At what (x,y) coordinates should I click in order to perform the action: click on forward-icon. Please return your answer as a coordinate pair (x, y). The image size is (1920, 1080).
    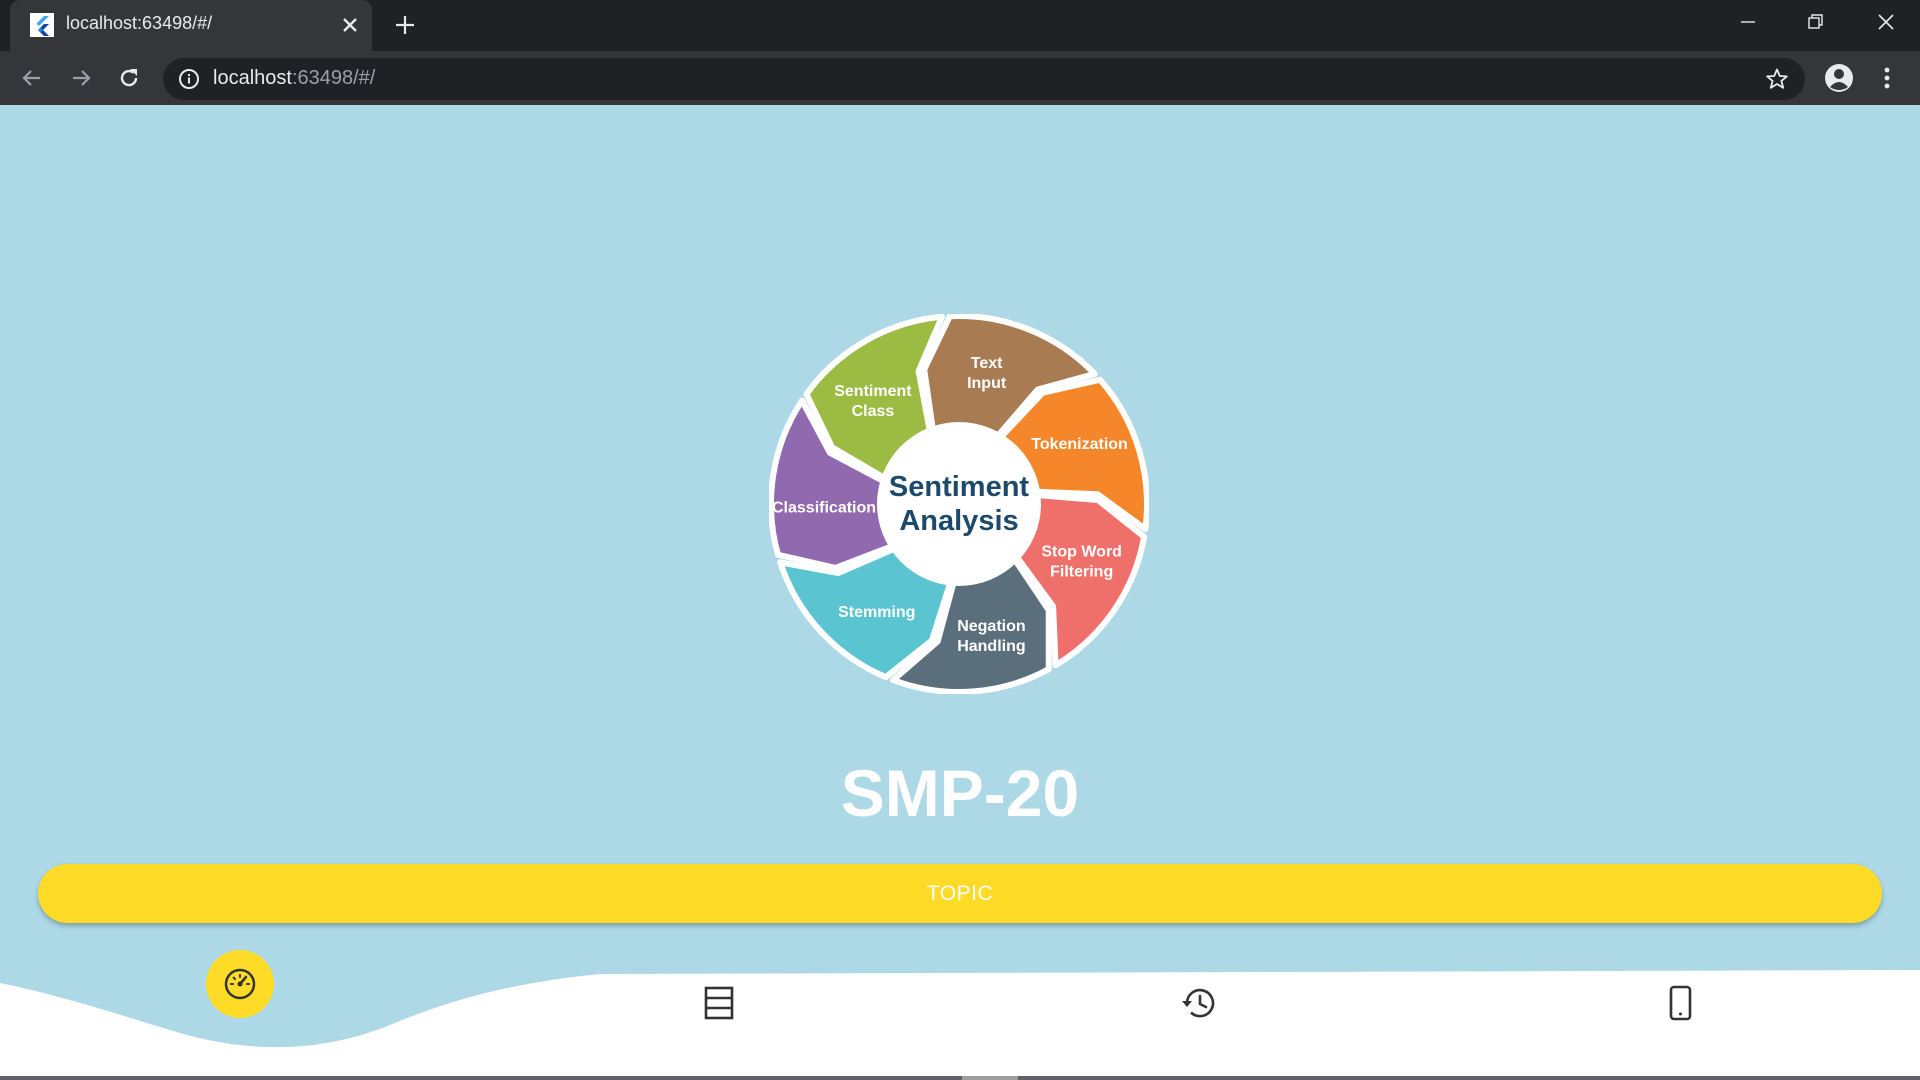
    Looking at the image, I should click on (81, 78).